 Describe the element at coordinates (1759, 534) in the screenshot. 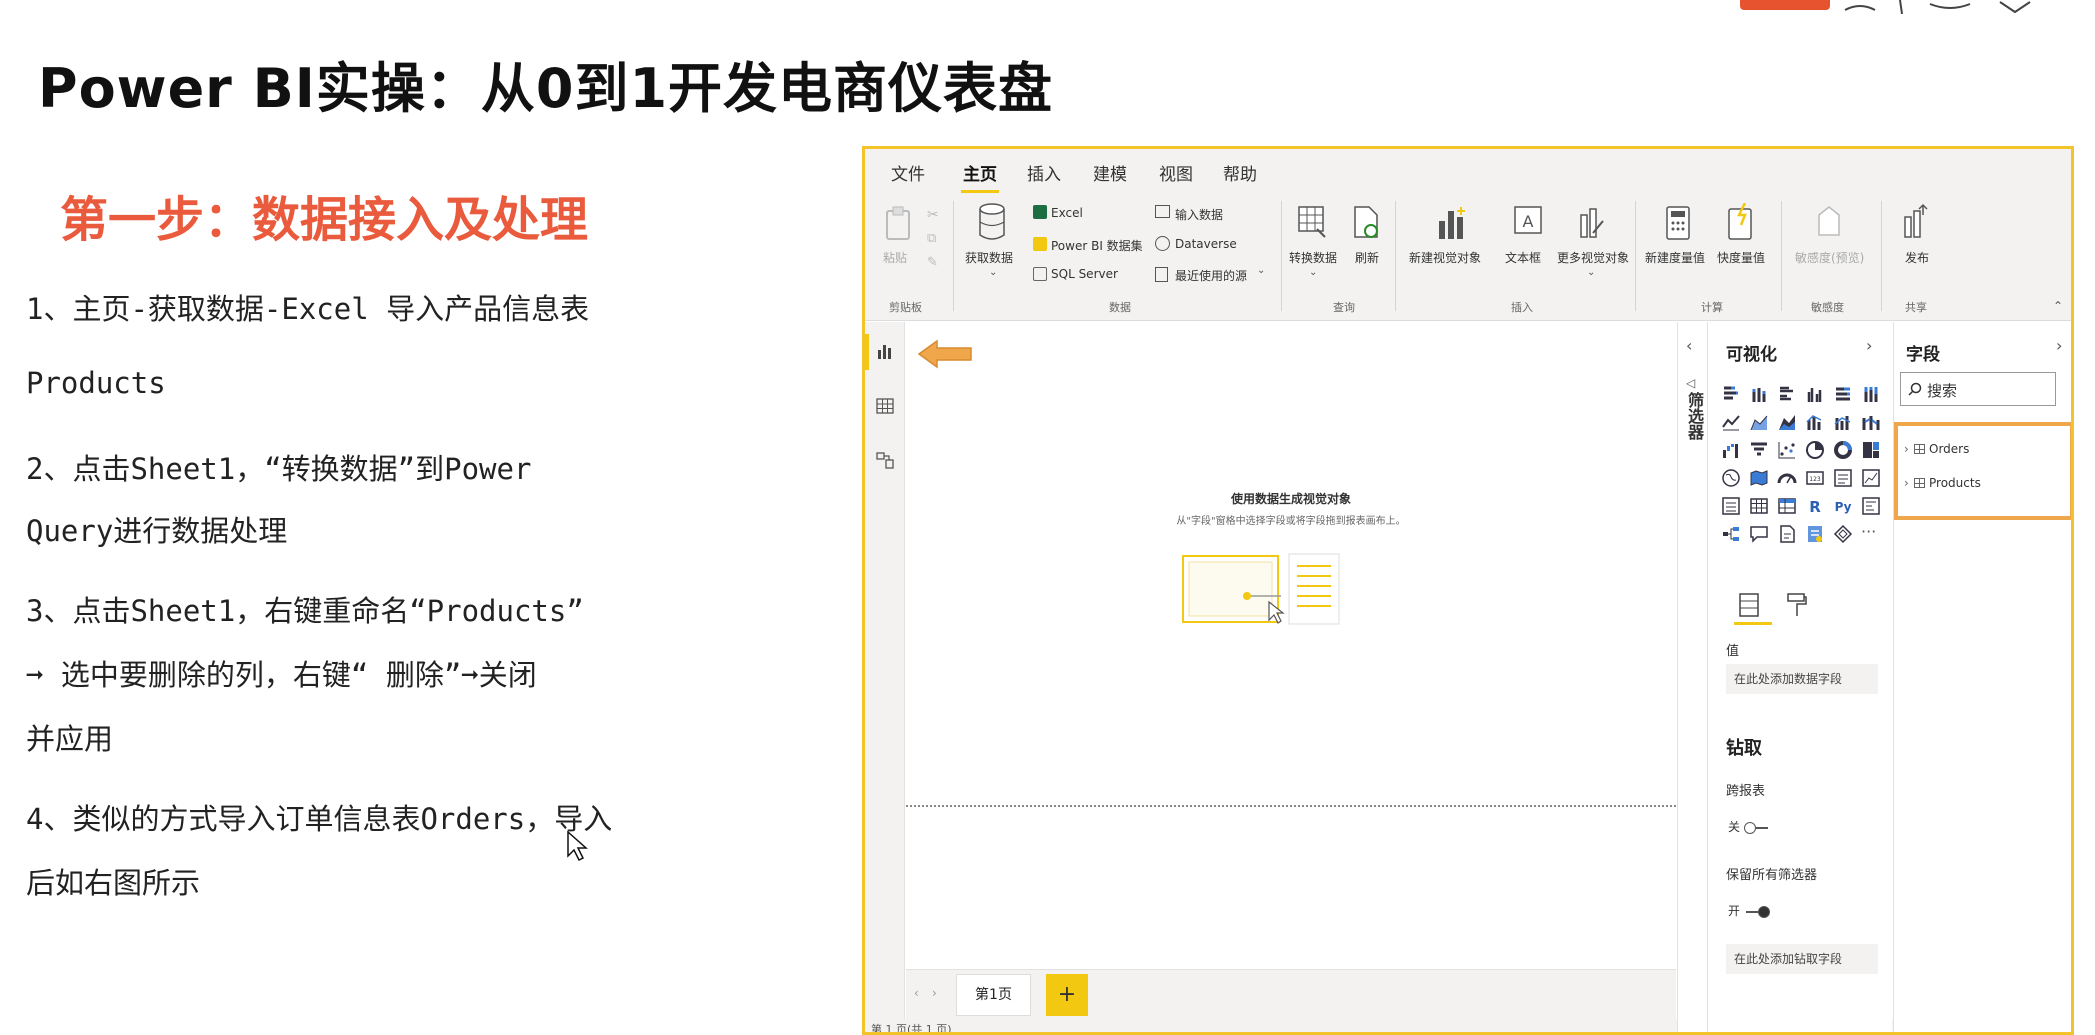

I see `qa-visual-icon` at that location.